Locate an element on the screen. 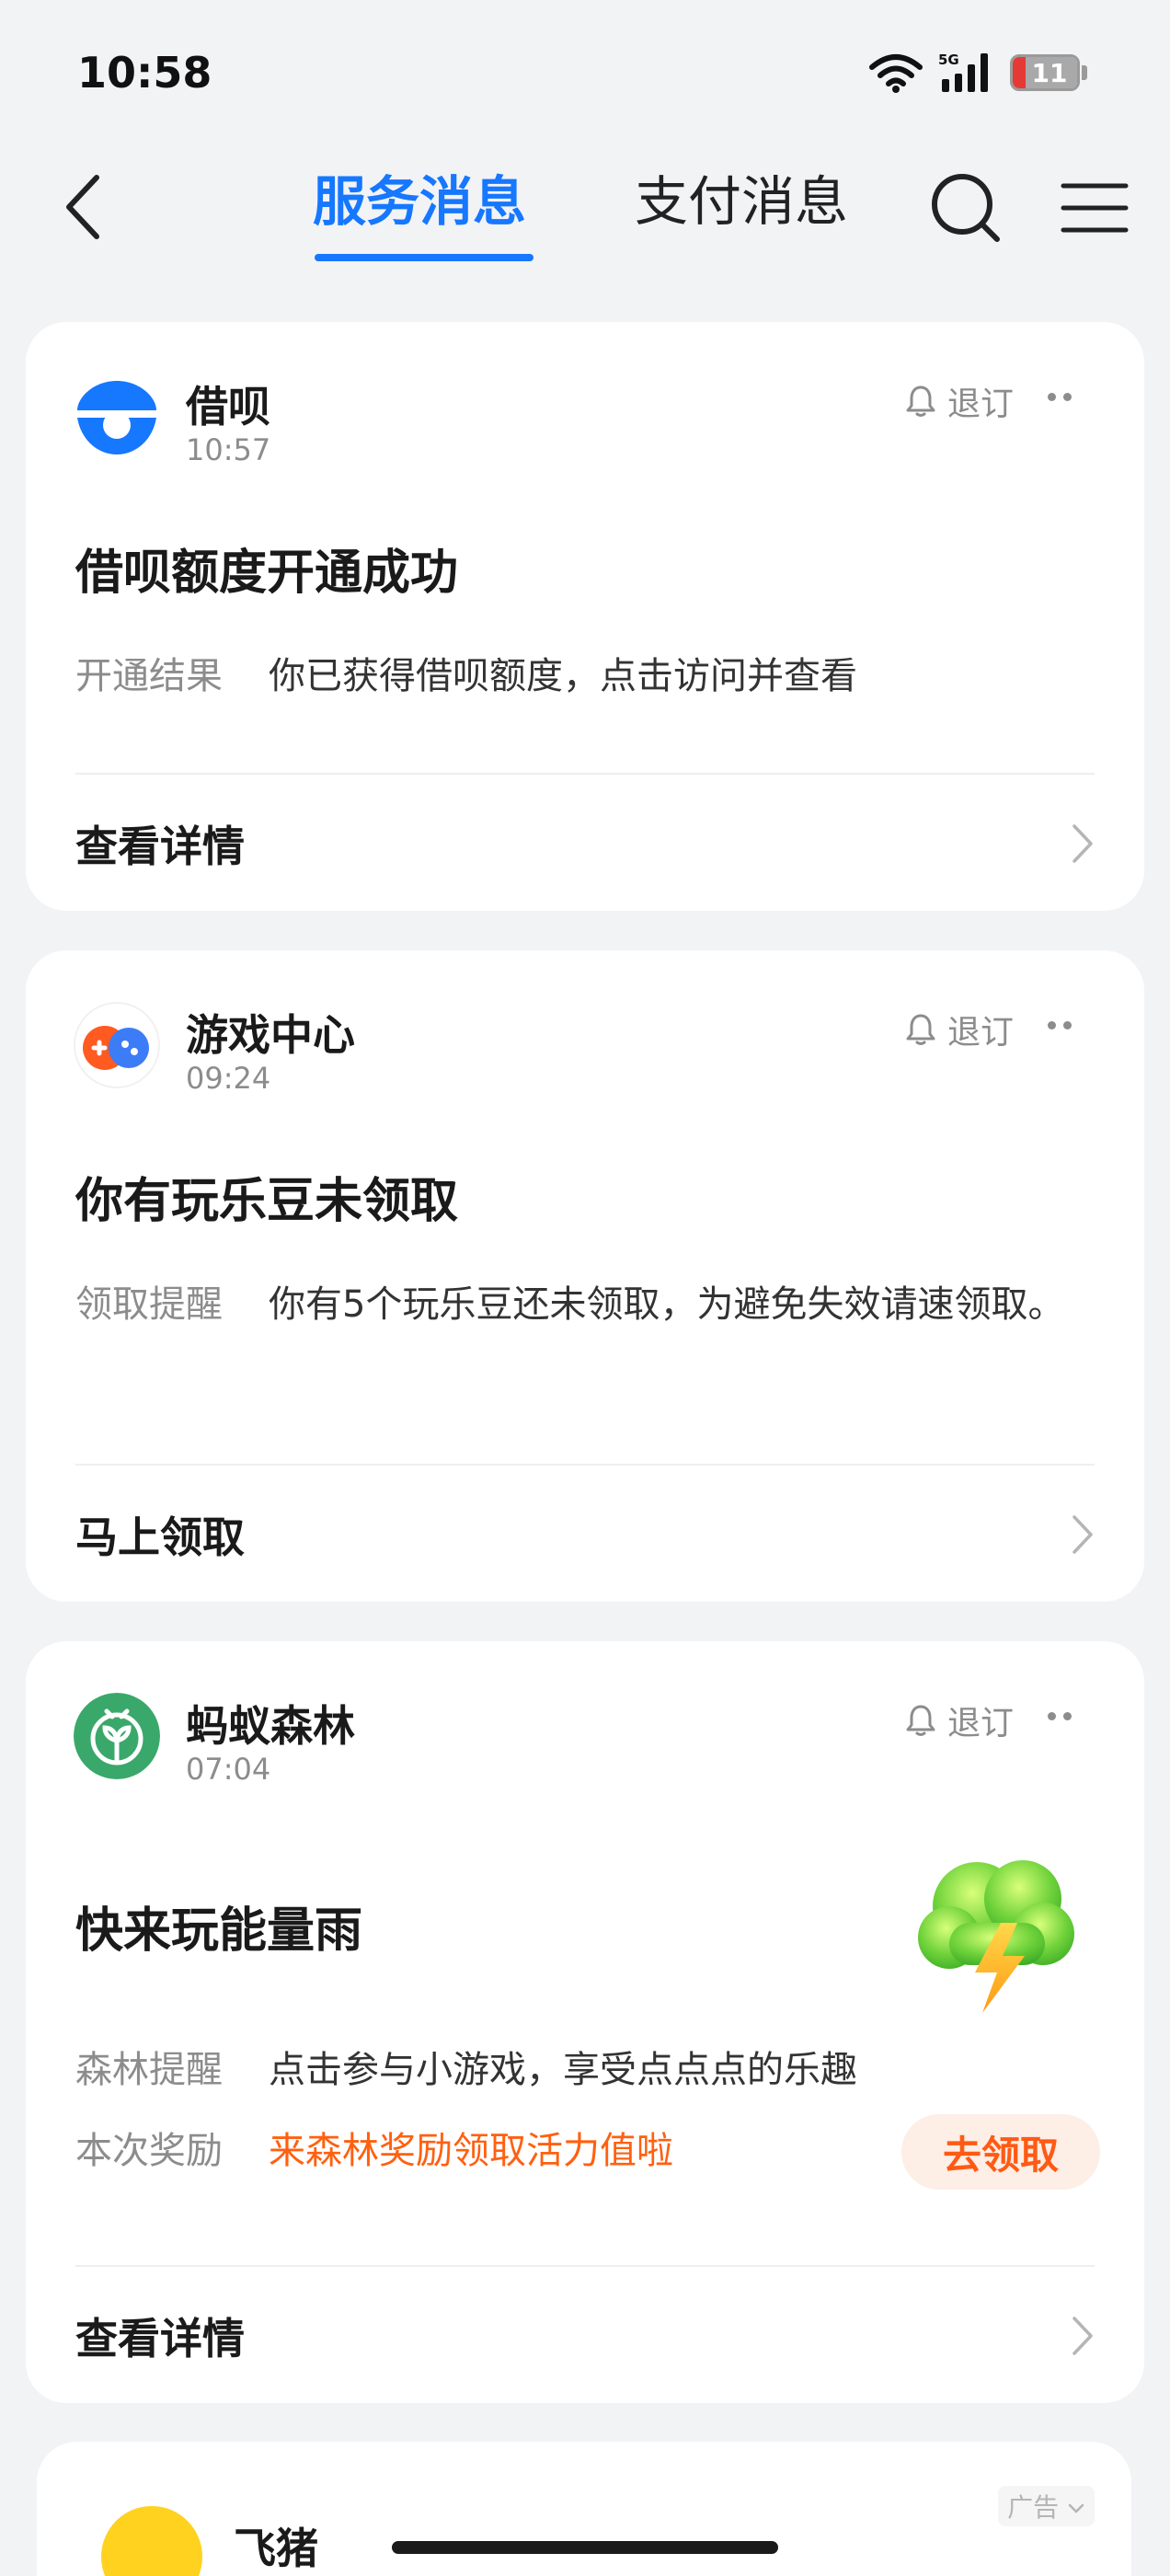 The height and width of the screenshot is (2576, 1170). ad-card: 飞猪 广告 is located at coordinates (584, 2509).